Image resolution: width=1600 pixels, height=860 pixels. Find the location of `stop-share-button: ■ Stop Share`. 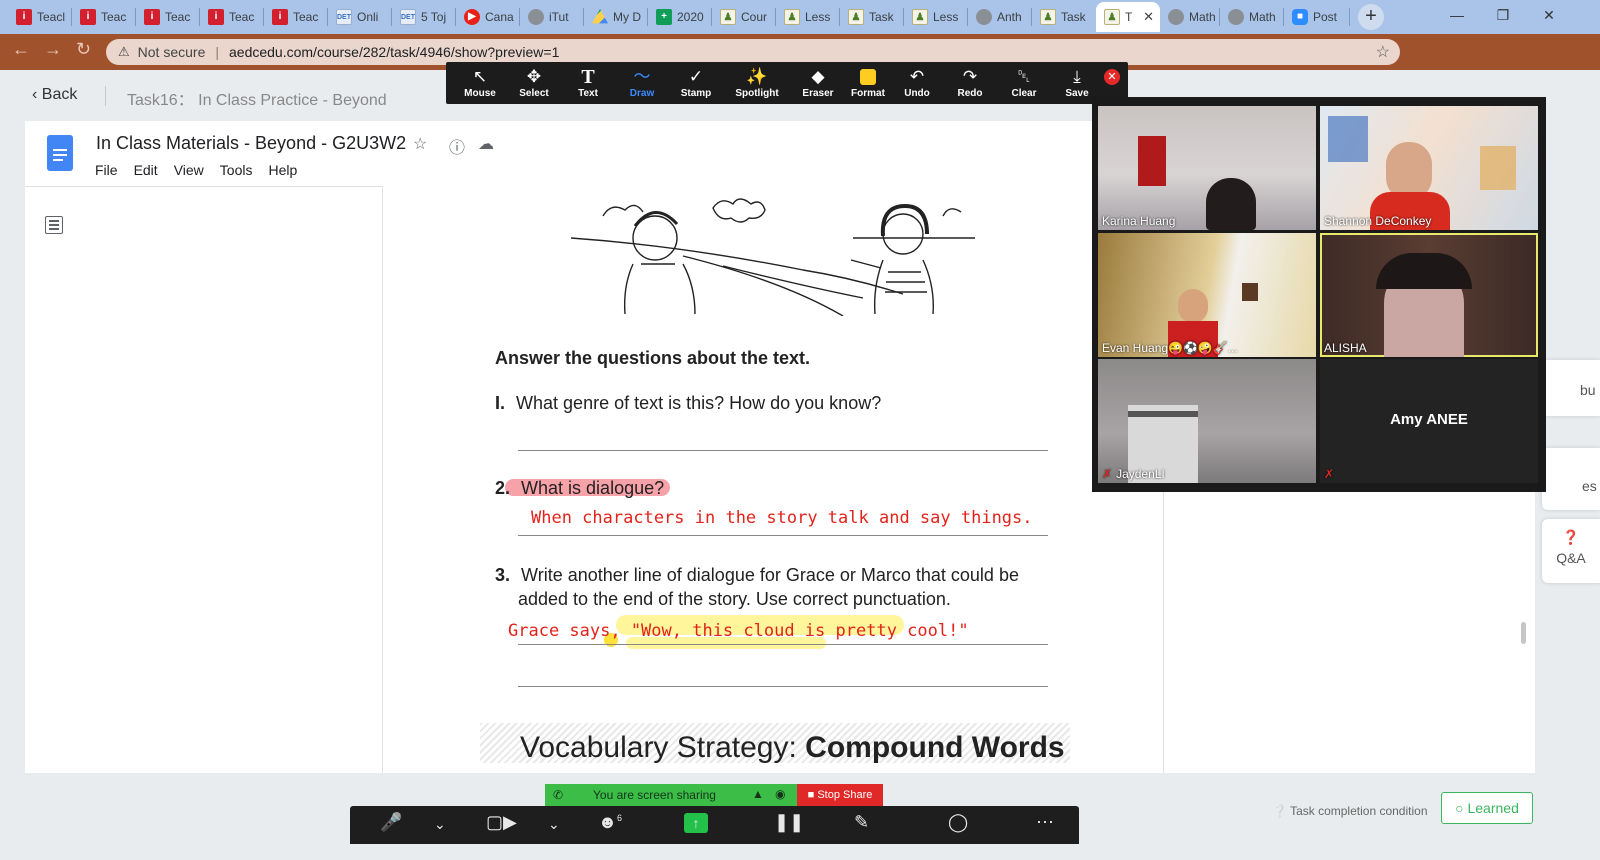

stop-share-button: ■ Stop Share is located at coordinates (840, 795).